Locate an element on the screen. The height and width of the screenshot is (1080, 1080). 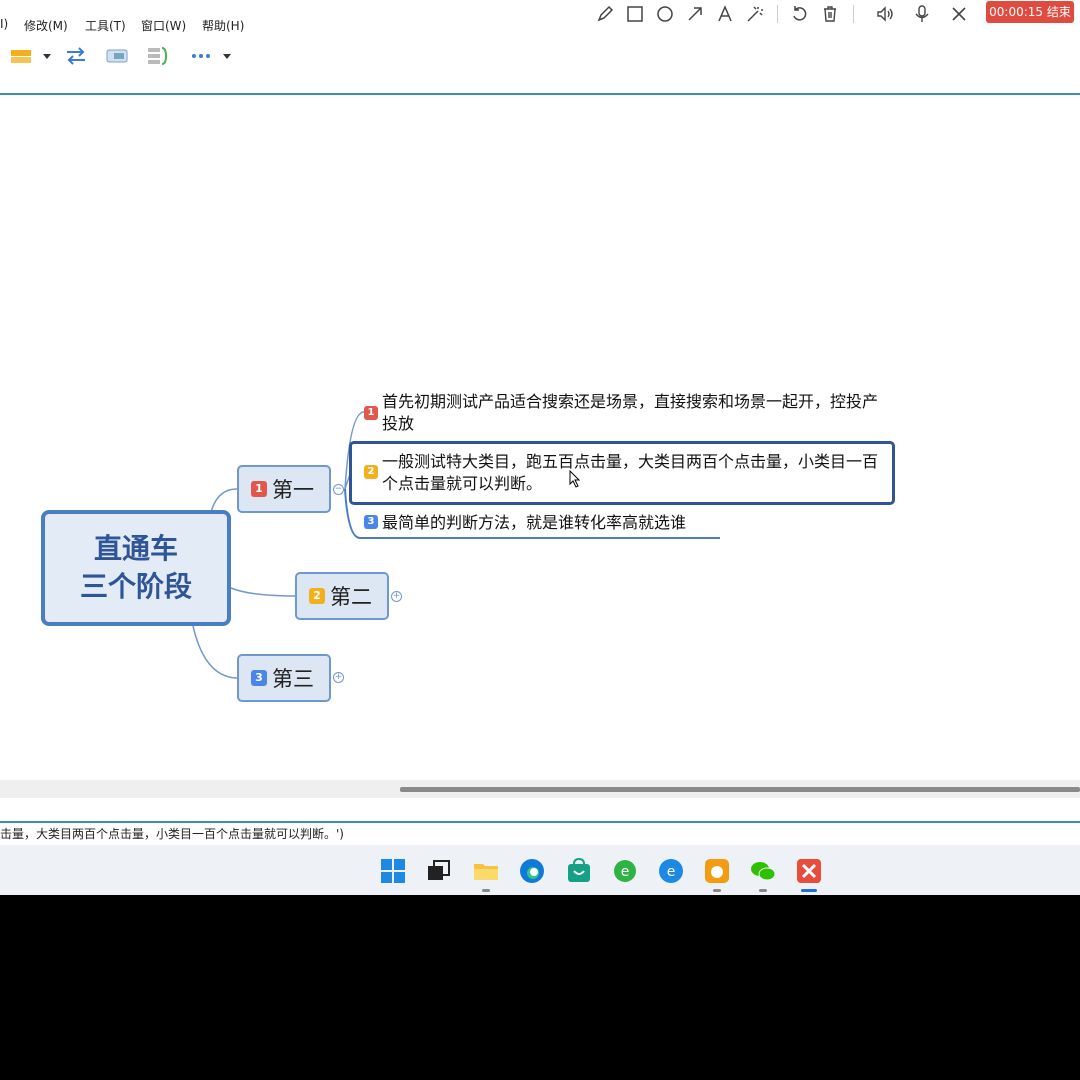
app-toolbar is located at coordinates (540, 56).